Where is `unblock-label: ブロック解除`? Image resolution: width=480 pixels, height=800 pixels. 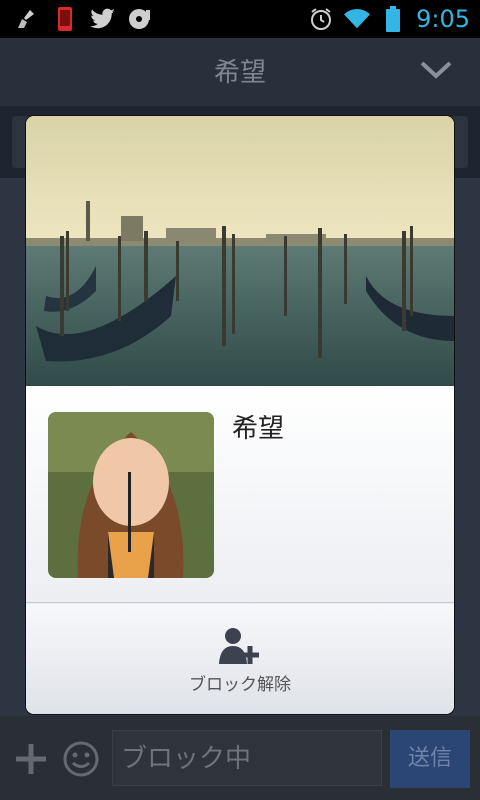
unblock-label: ブロック解除 is located at coordinates (240, 685).